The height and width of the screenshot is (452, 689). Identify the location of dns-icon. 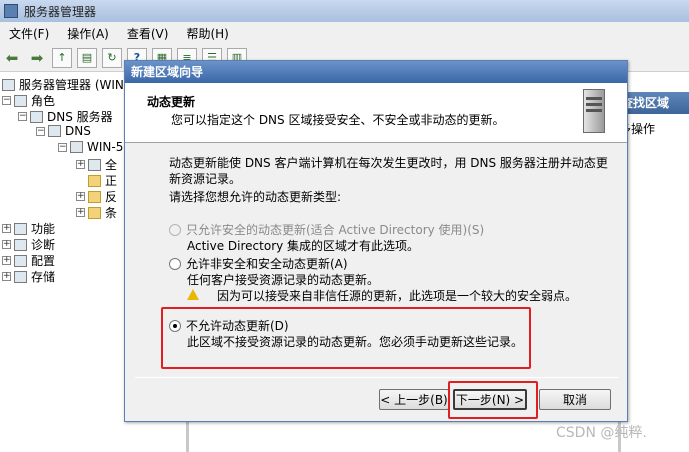
(54, 131).